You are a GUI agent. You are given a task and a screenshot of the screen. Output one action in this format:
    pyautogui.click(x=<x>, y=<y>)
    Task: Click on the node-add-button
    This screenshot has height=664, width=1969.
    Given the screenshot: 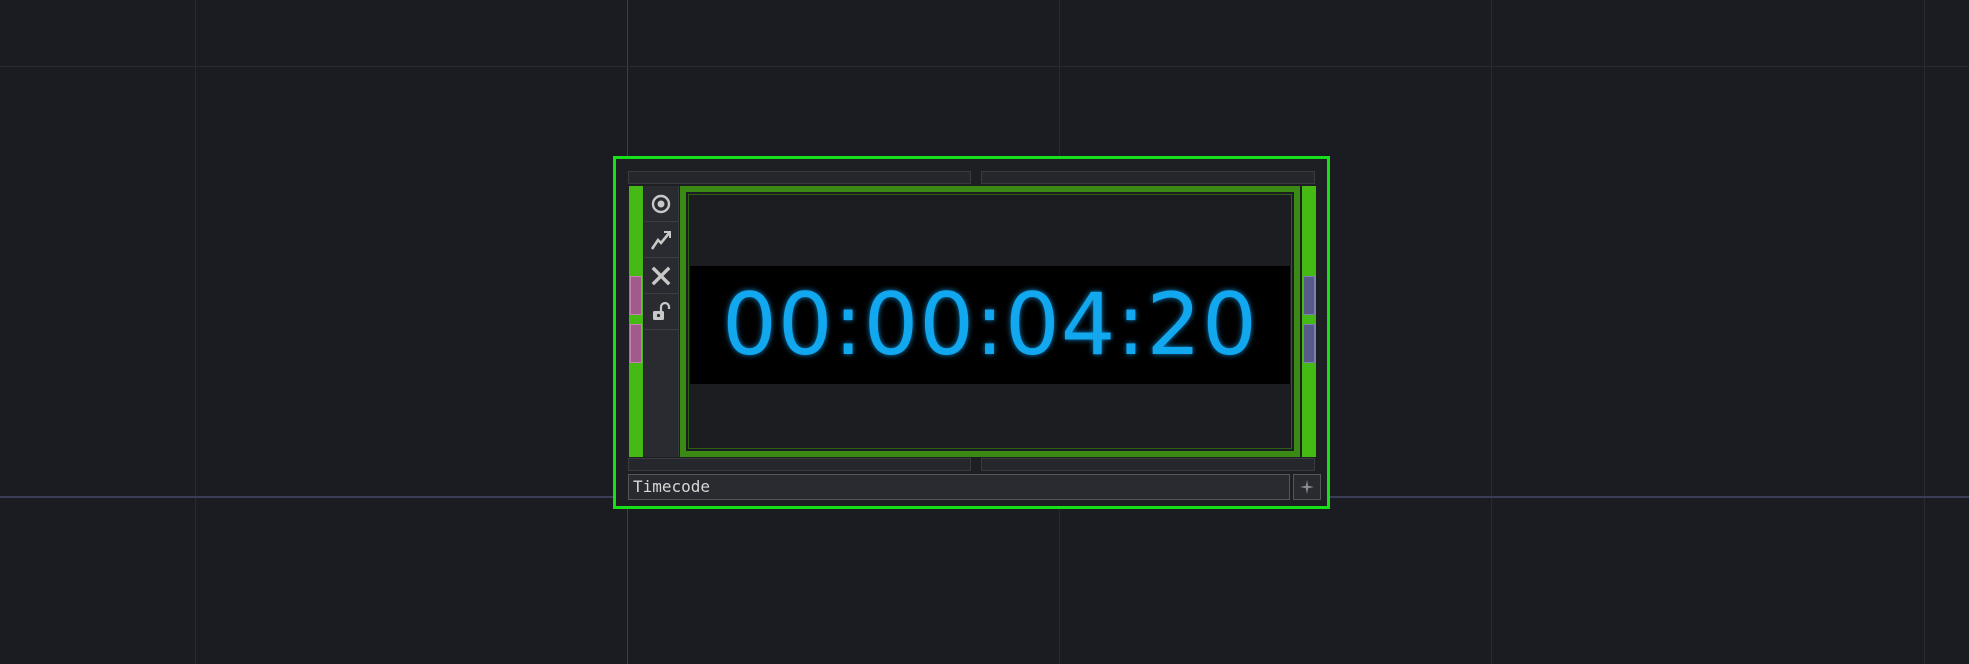 What is the action you would take?
    pyautogui.click(x=1307, y=487)
    